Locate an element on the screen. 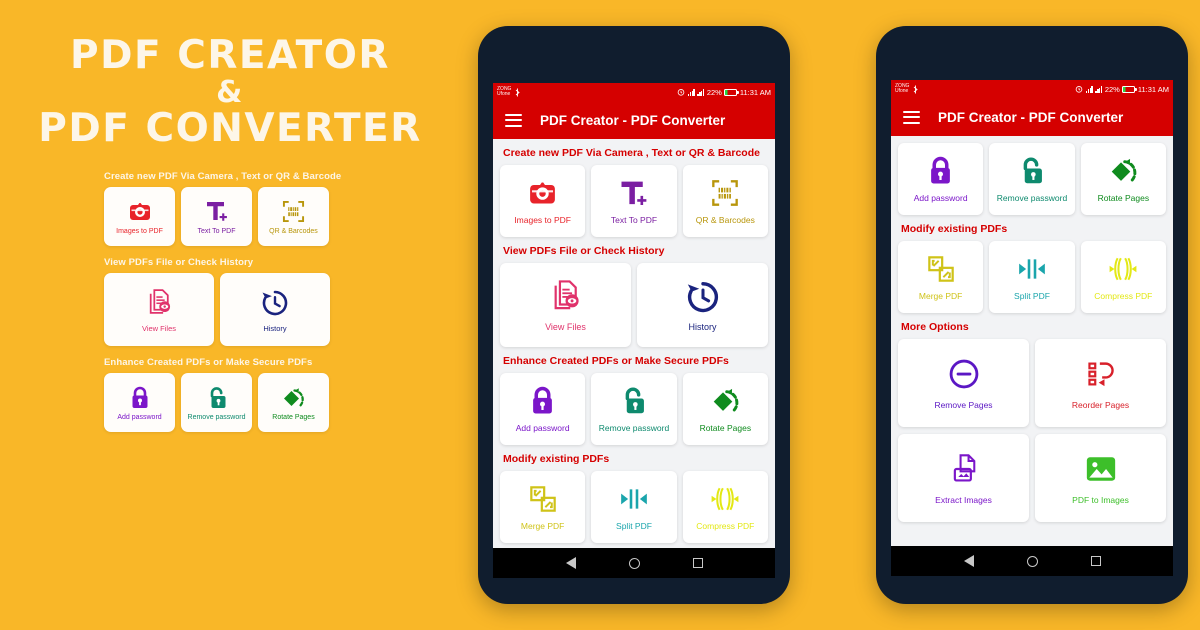  promo-card-label: QR & Barcodes is located at coordinates (293, 232).